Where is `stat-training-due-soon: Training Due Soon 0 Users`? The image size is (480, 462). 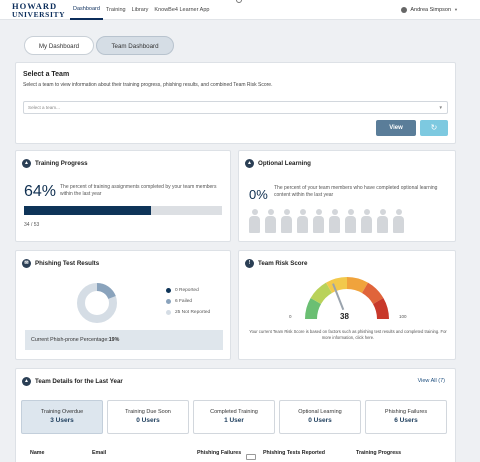 stat-training-due-soon: Training Due Soon 0 Users is located at coordinates (148, 417).